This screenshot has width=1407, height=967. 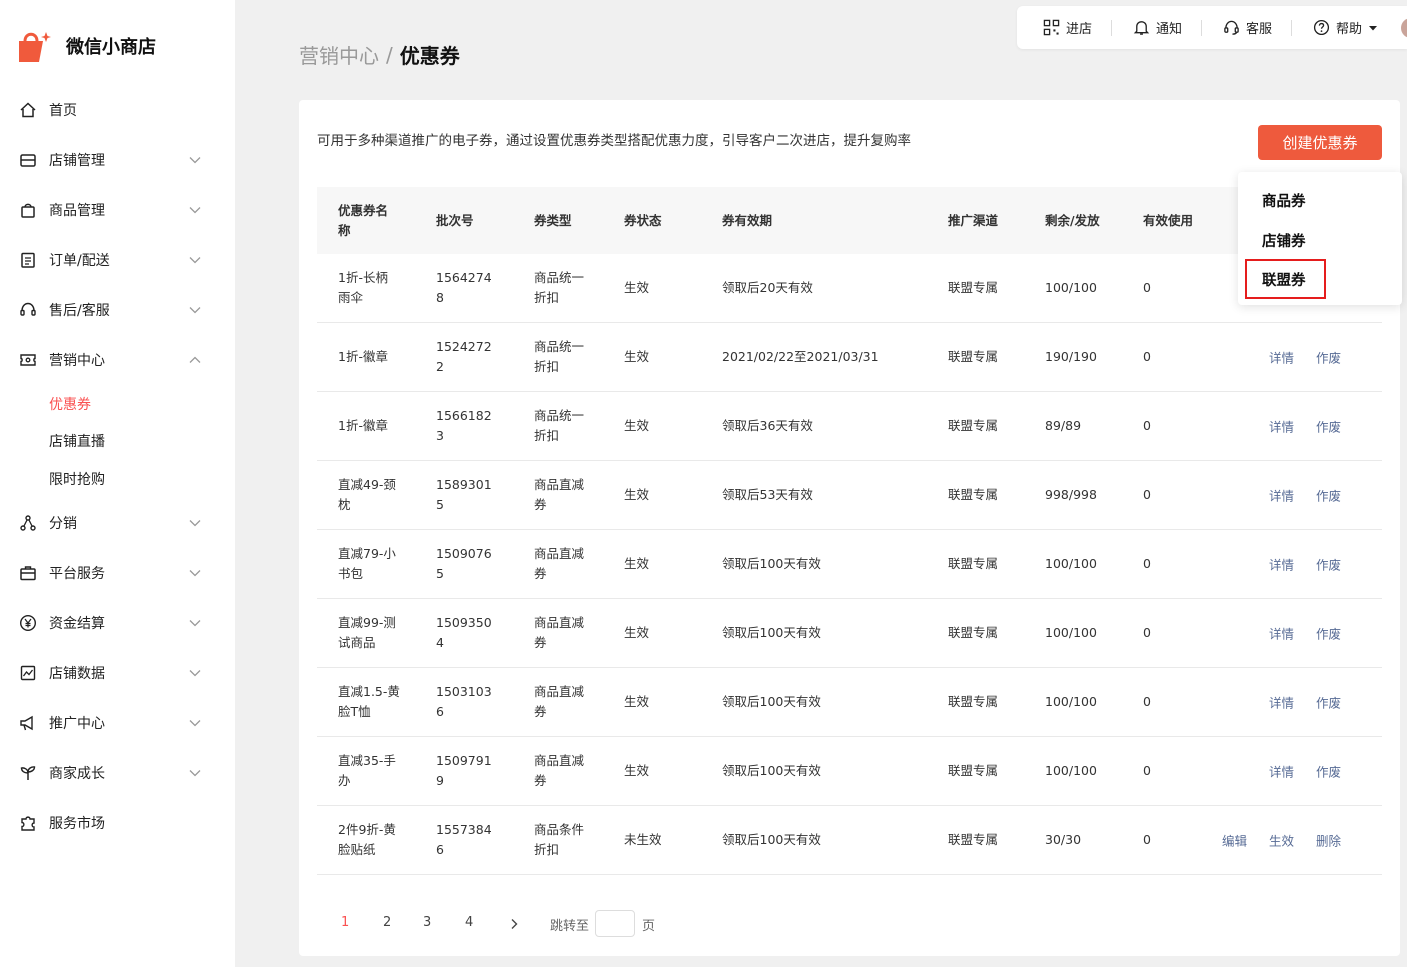 What do you see at coordinates (28, 310) in the screenshot?
I see `headset-icon` at bounding box center [28, 310].